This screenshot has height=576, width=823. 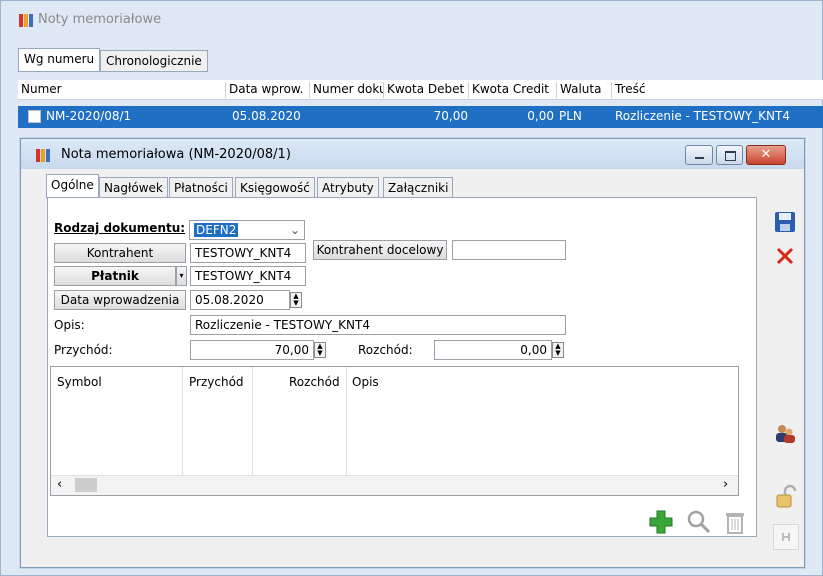 What do you see at coordinates (252, 350) in the screenshot?
I see `przychod-field: 70,00` at bounding box center [252, 350].